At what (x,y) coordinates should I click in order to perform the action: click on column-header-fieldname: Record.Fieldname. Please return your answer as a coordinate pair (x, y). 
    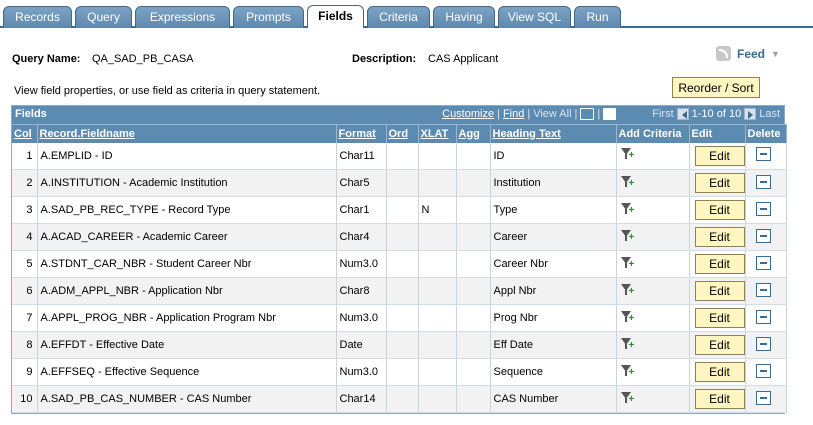
    Looking at the image, I should click on (187, 133).